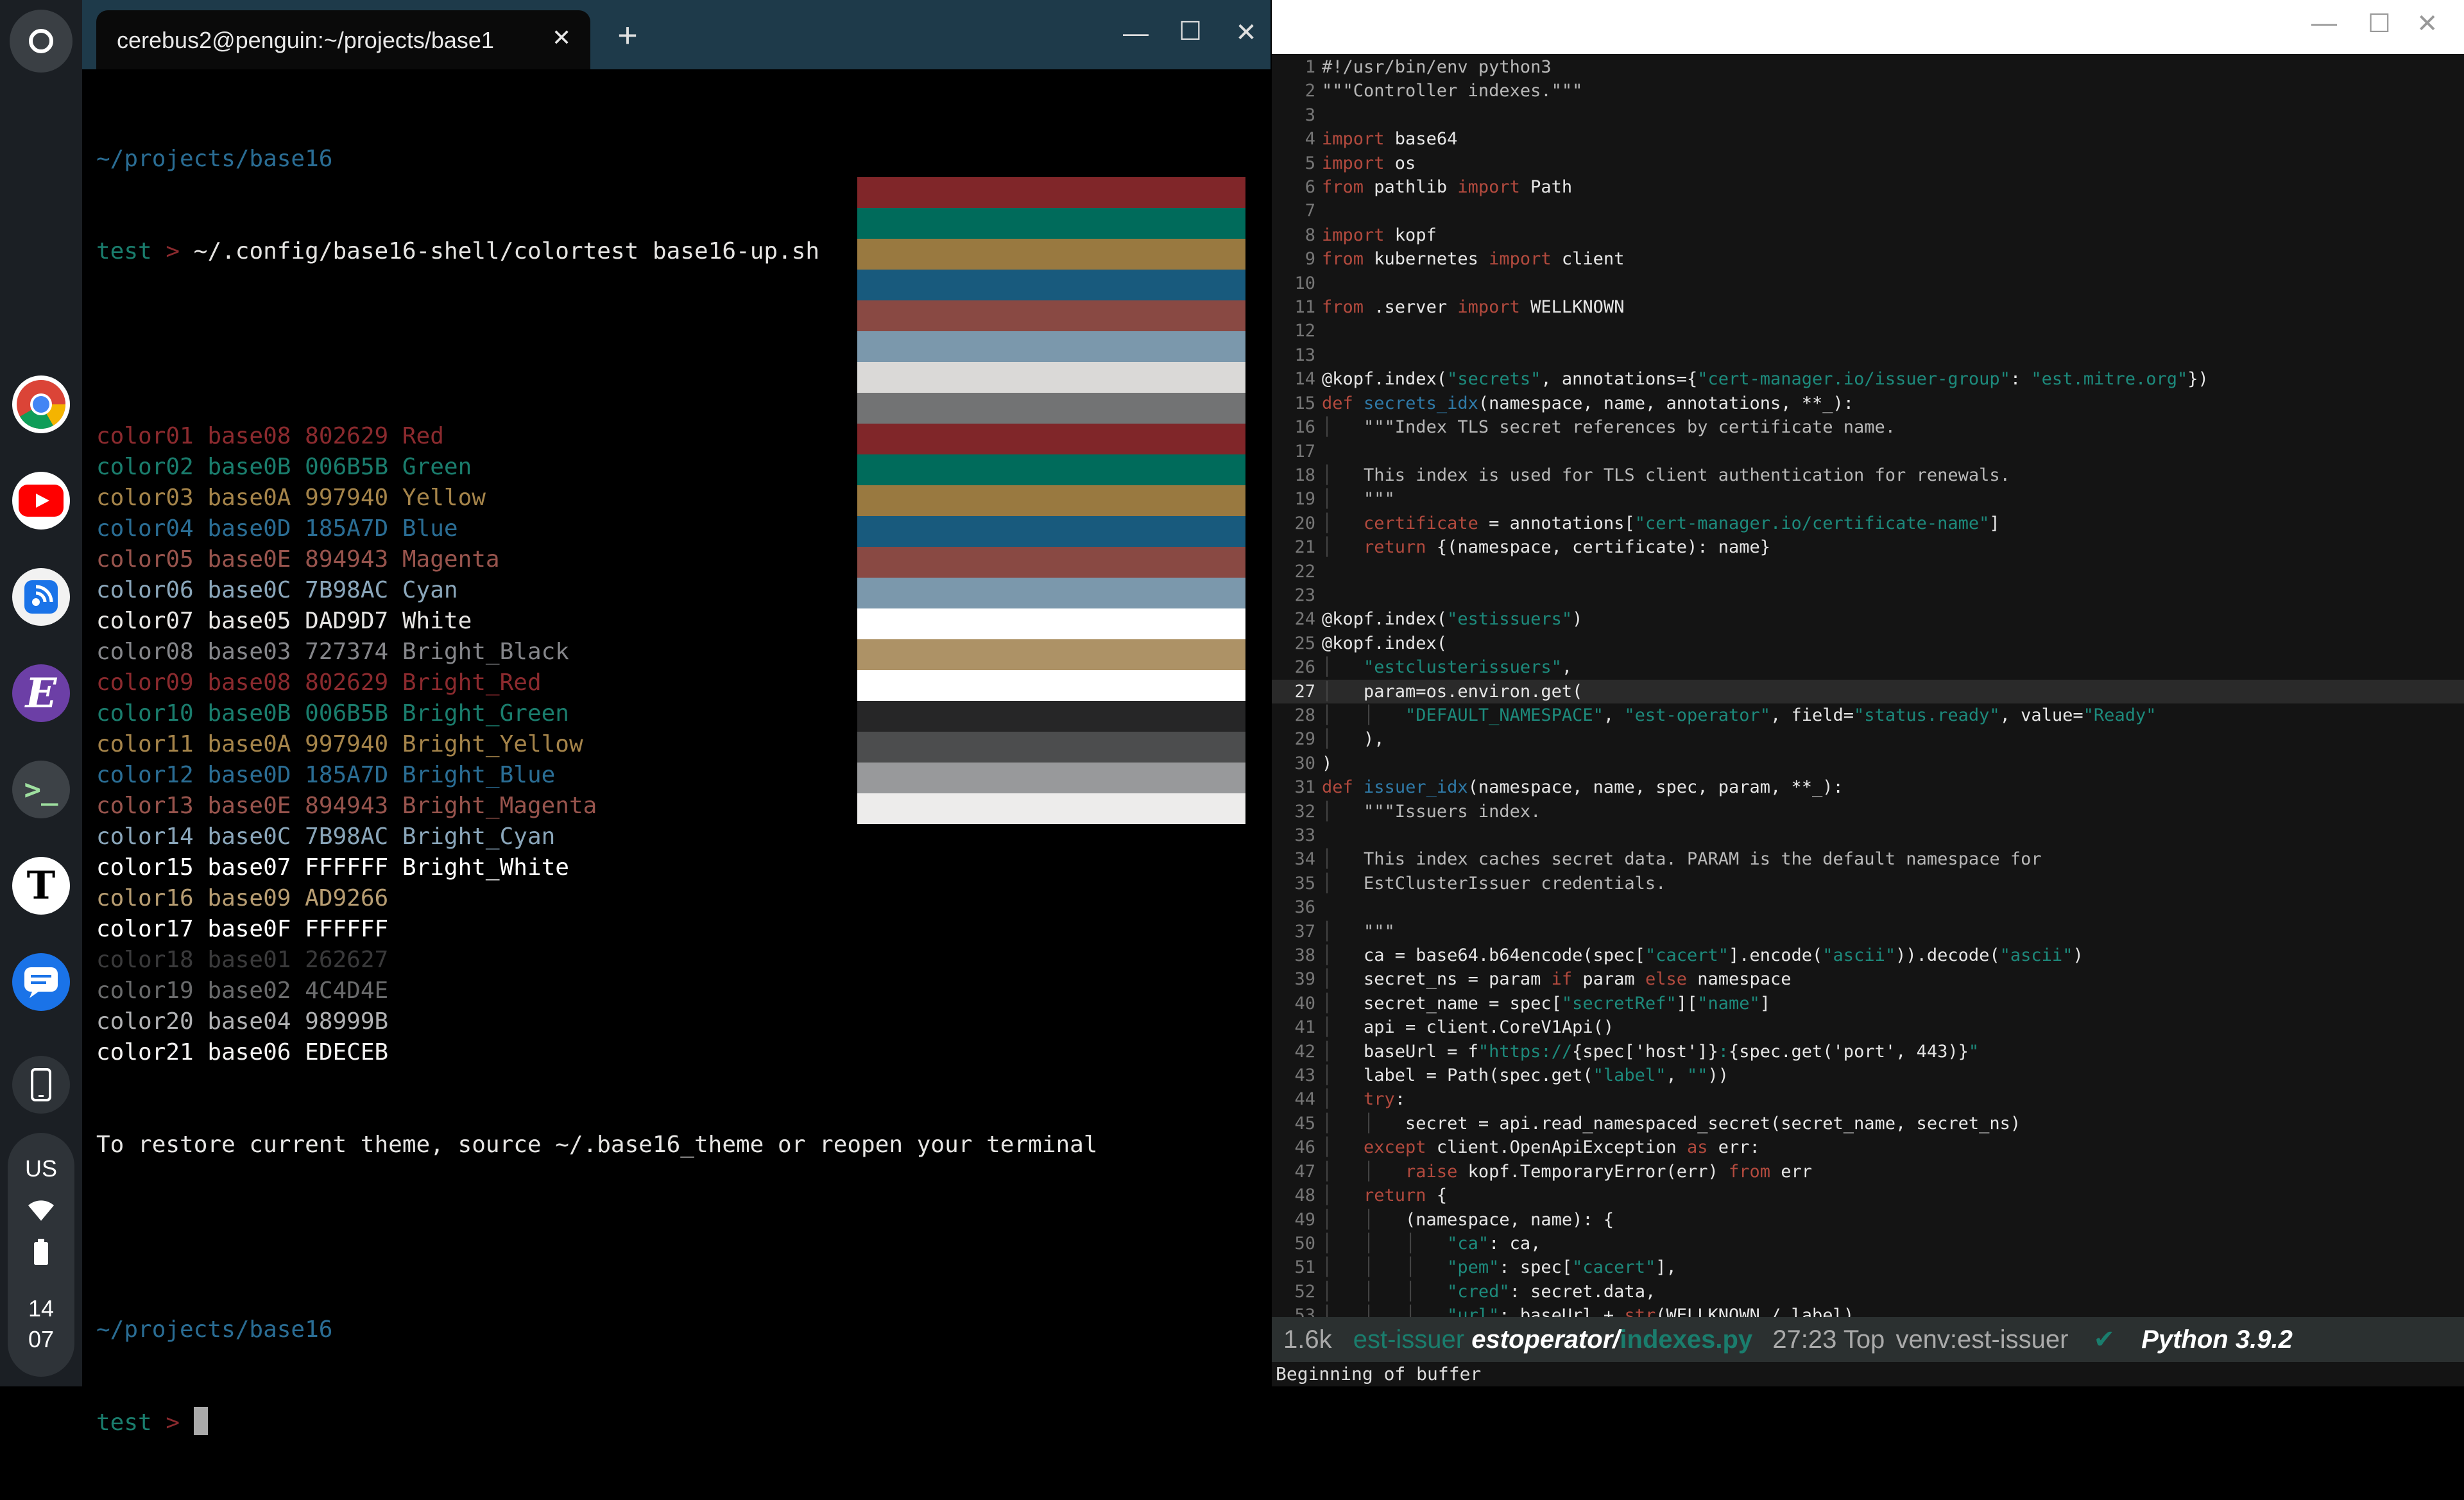  I want to click on colortest-hex: 262627, so click(347, 960).